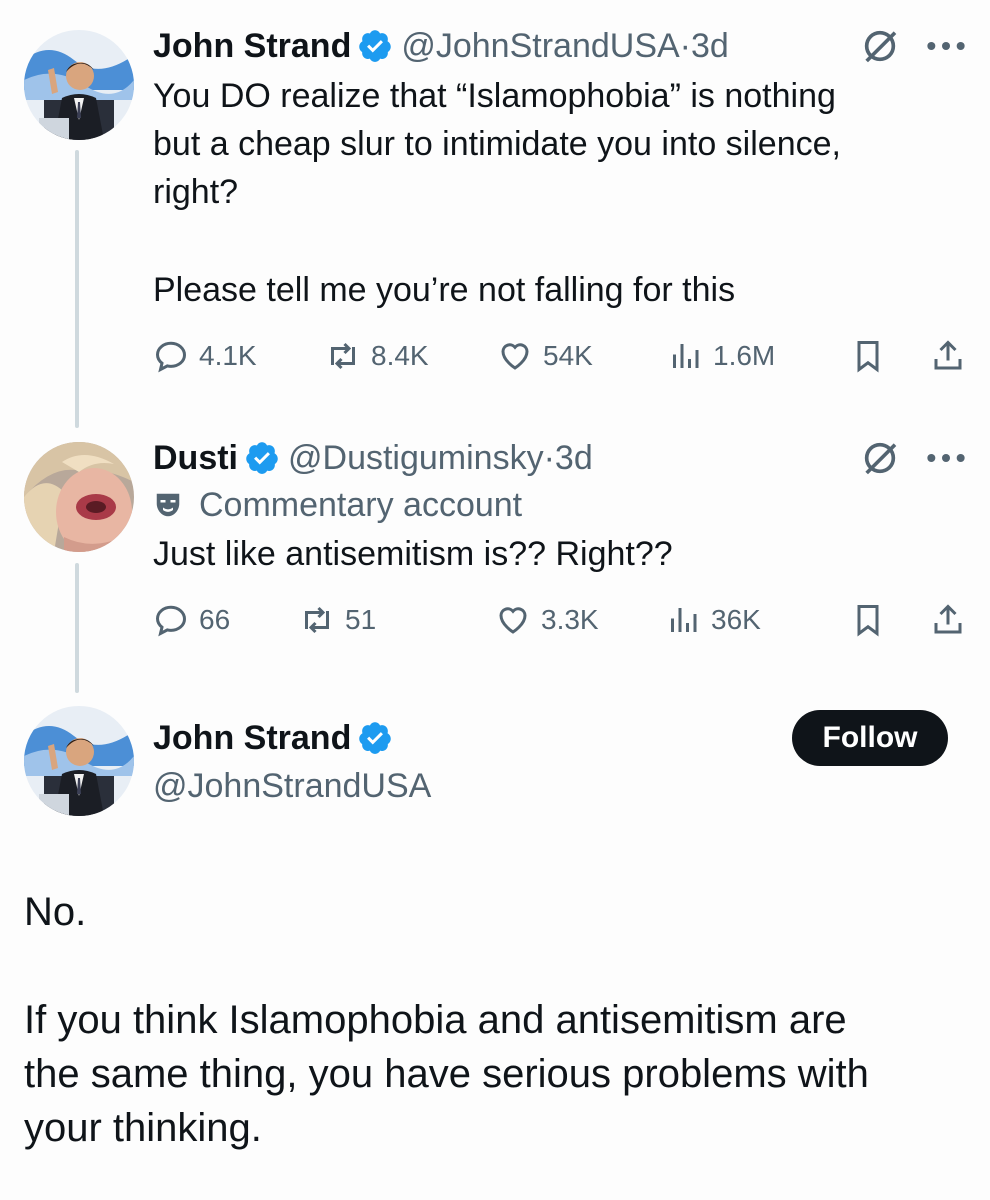 The height and width of the screenshot is (1200, 990). Describe the element at coordinates (416, 458) in the screenshot. I see `handle: @Dustiguminsky` at that location.